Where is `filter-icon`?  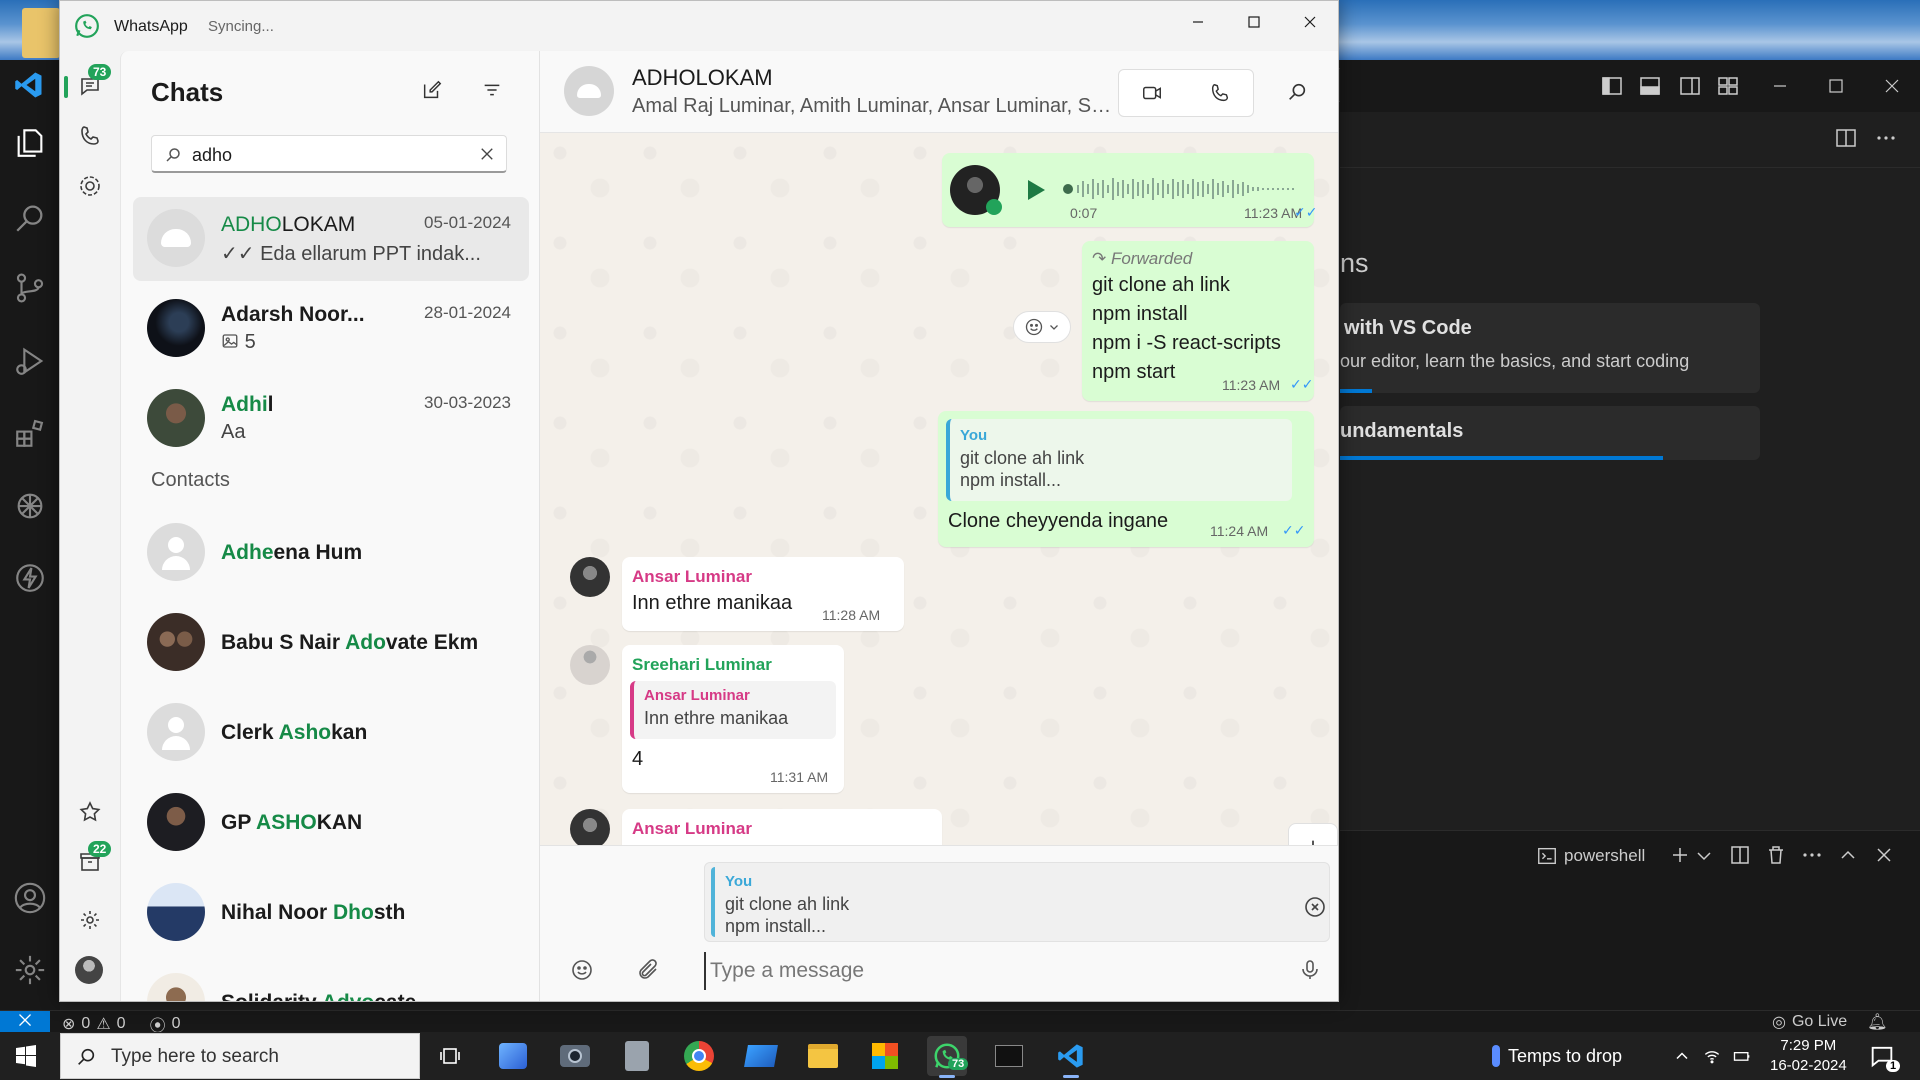
filter-icon is located at coordinates (494, 92).